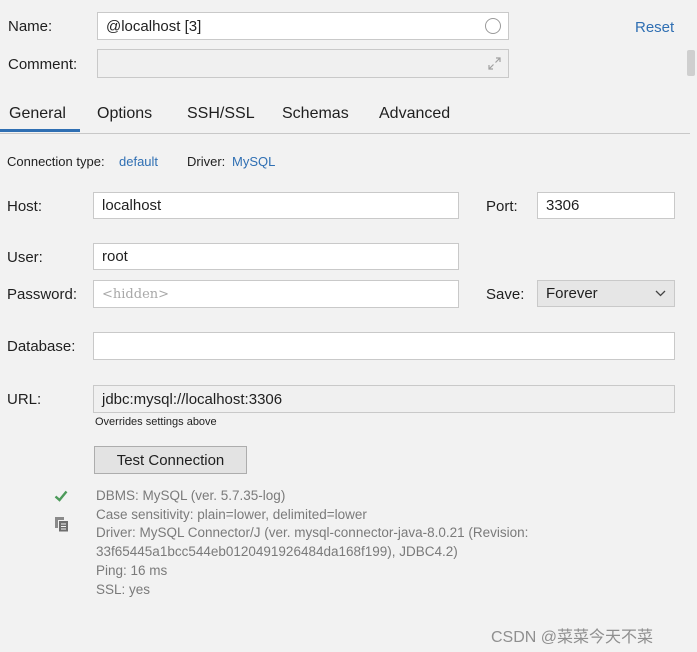 The width and height of the screenshot is (697, 652). I want to click on port-input: 3306, so click(606, 205).